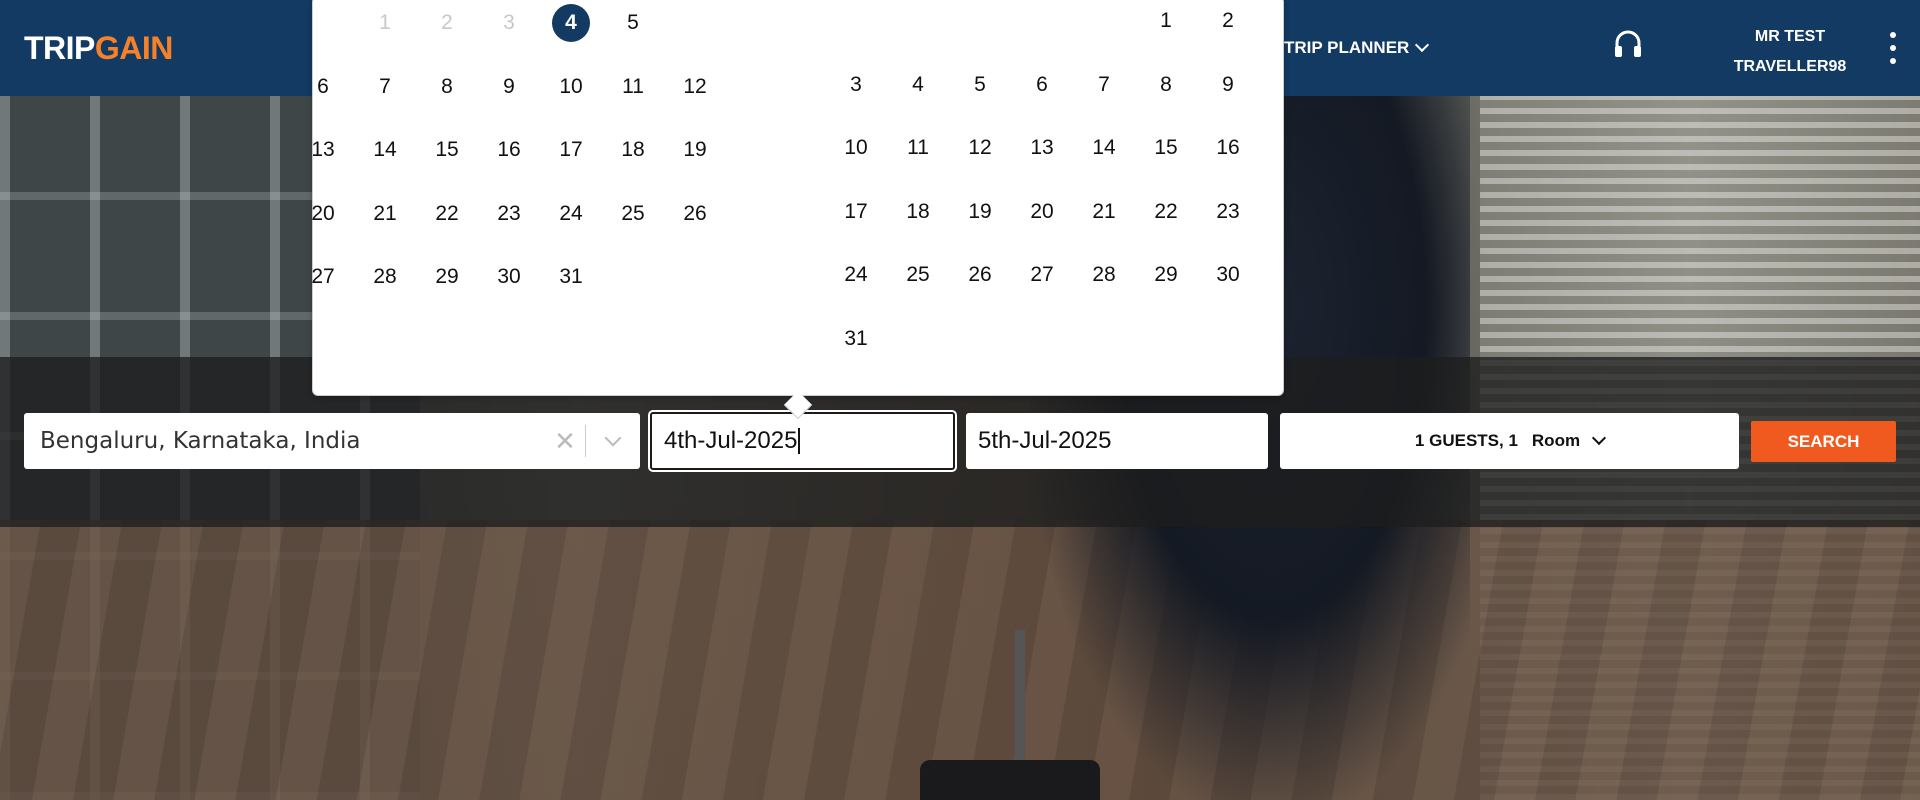 The width and height of the screenshot is (1920, 800). Describe the element at coordinates (134, 48) in the screenshot. I see `logo-gain-text: GAIN` at that location.